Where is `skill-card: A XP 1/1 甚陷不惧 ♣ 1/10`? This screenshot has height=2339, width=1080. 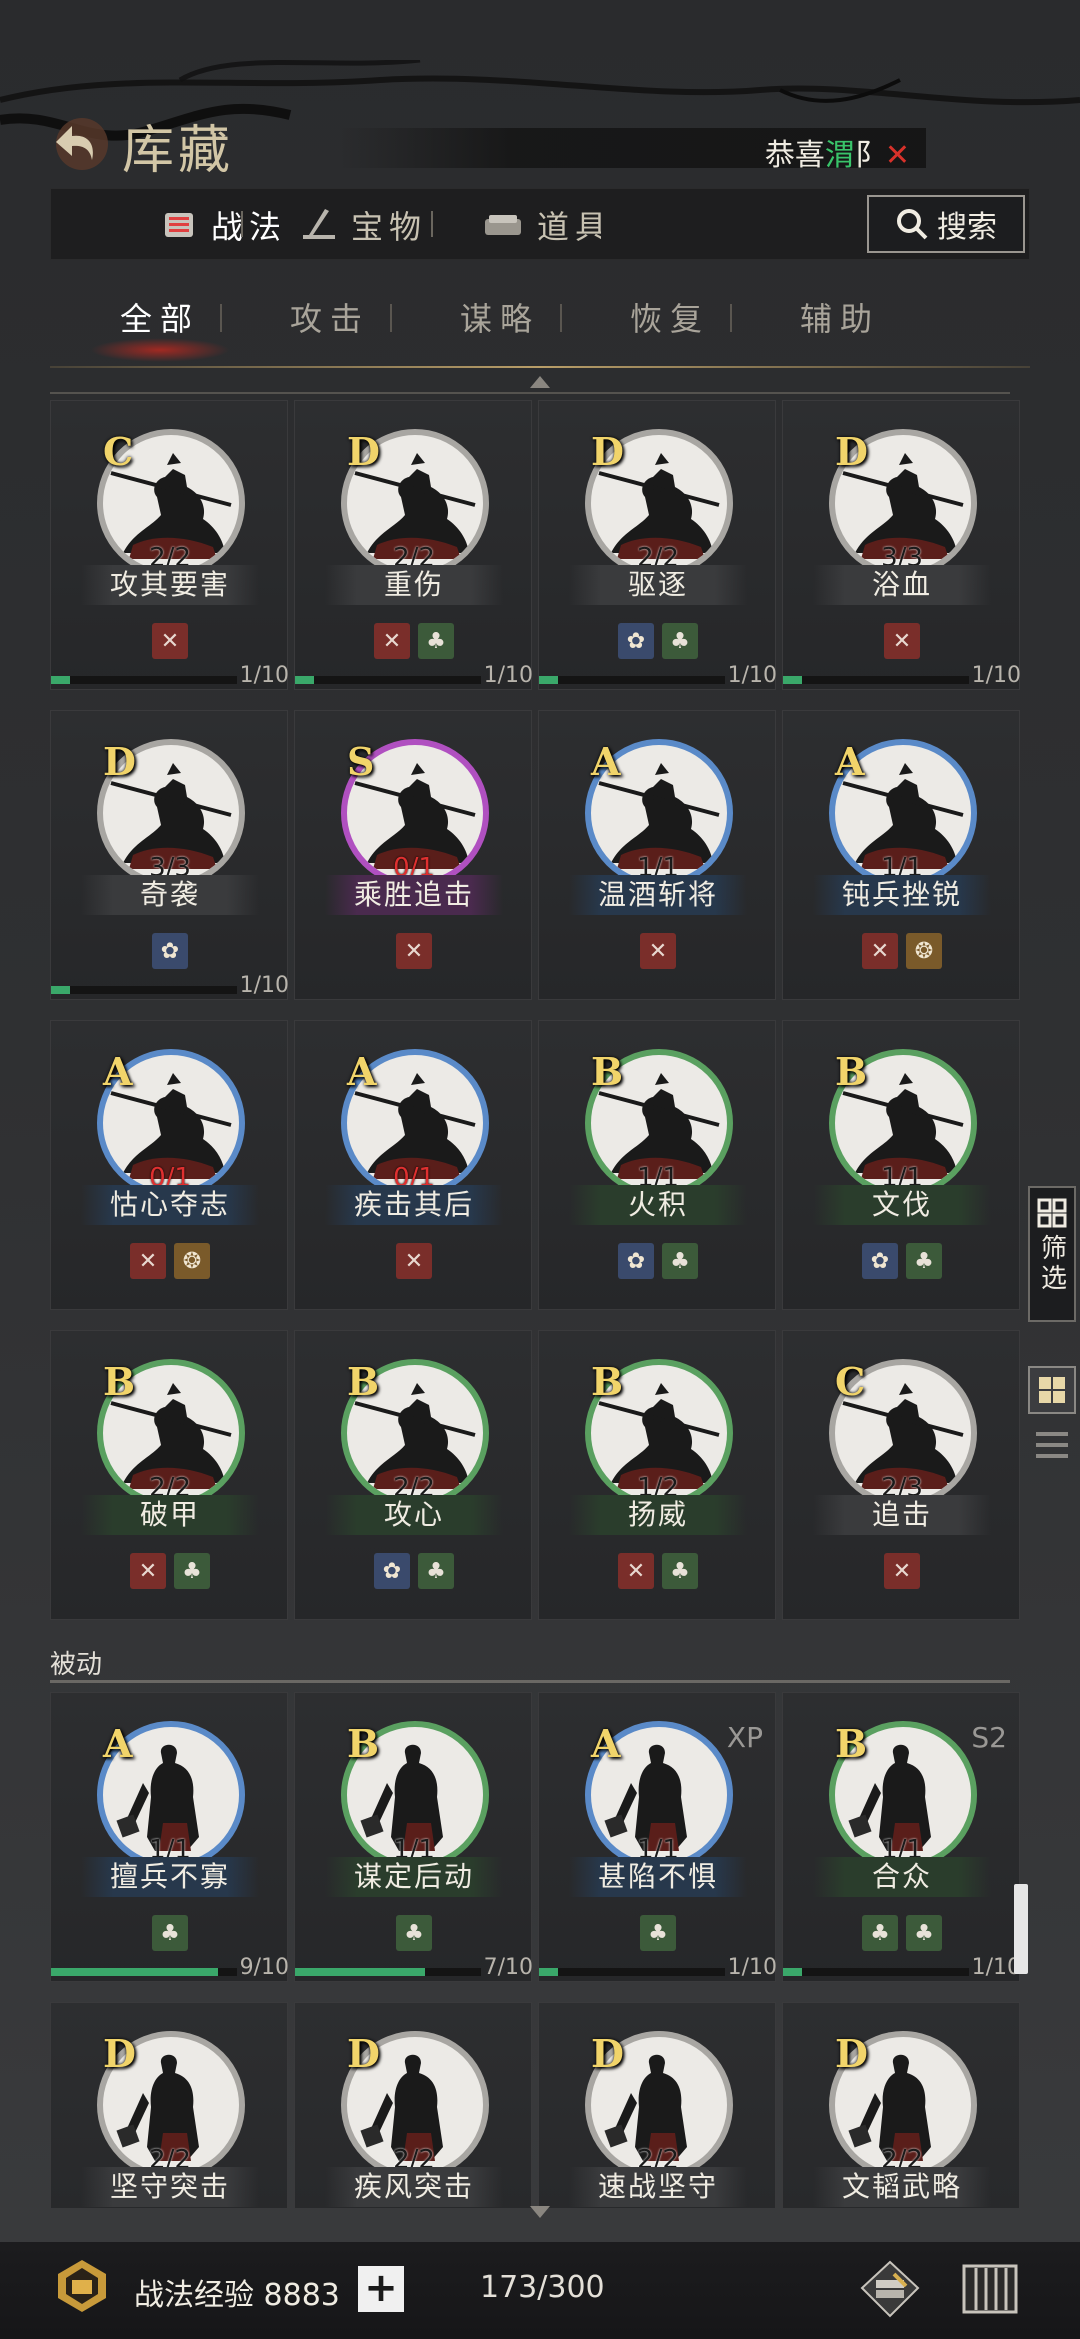 skill-card: A XP 1/1 甚陷不惧 ♣ 1/10 is located at coordinates (657, 1837).